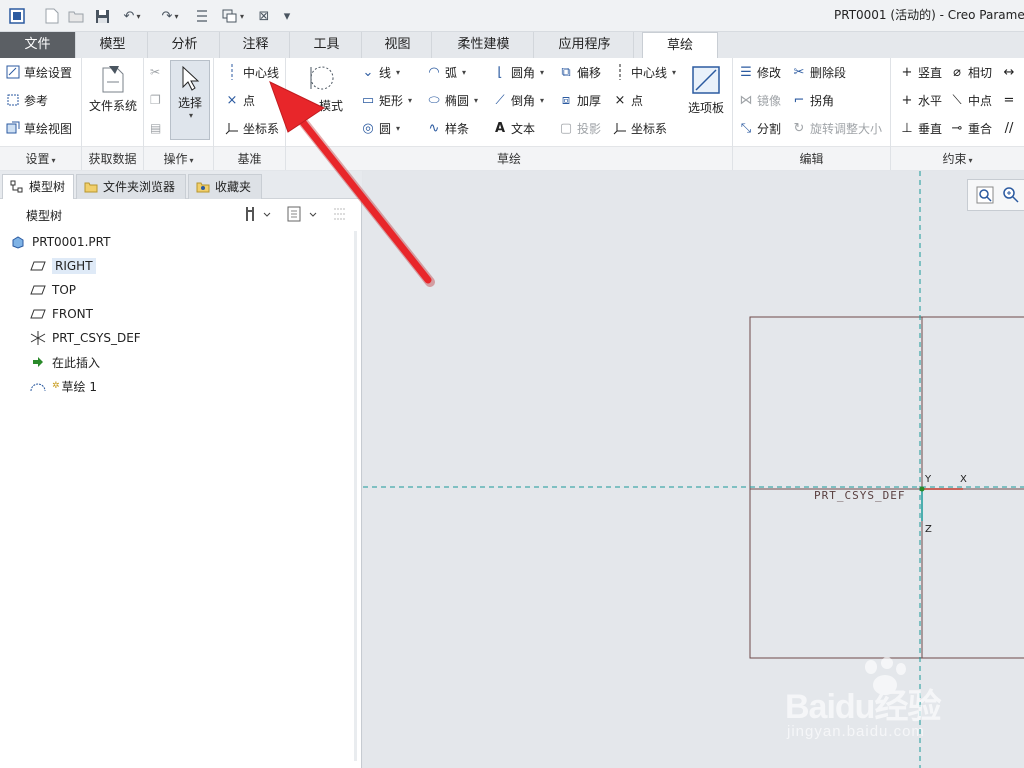 This screenshot has width=1024, height=768. Describe the element at coordinates (321, 89) in the screenshot. I see `construction-mode-button: 模式` at that location.